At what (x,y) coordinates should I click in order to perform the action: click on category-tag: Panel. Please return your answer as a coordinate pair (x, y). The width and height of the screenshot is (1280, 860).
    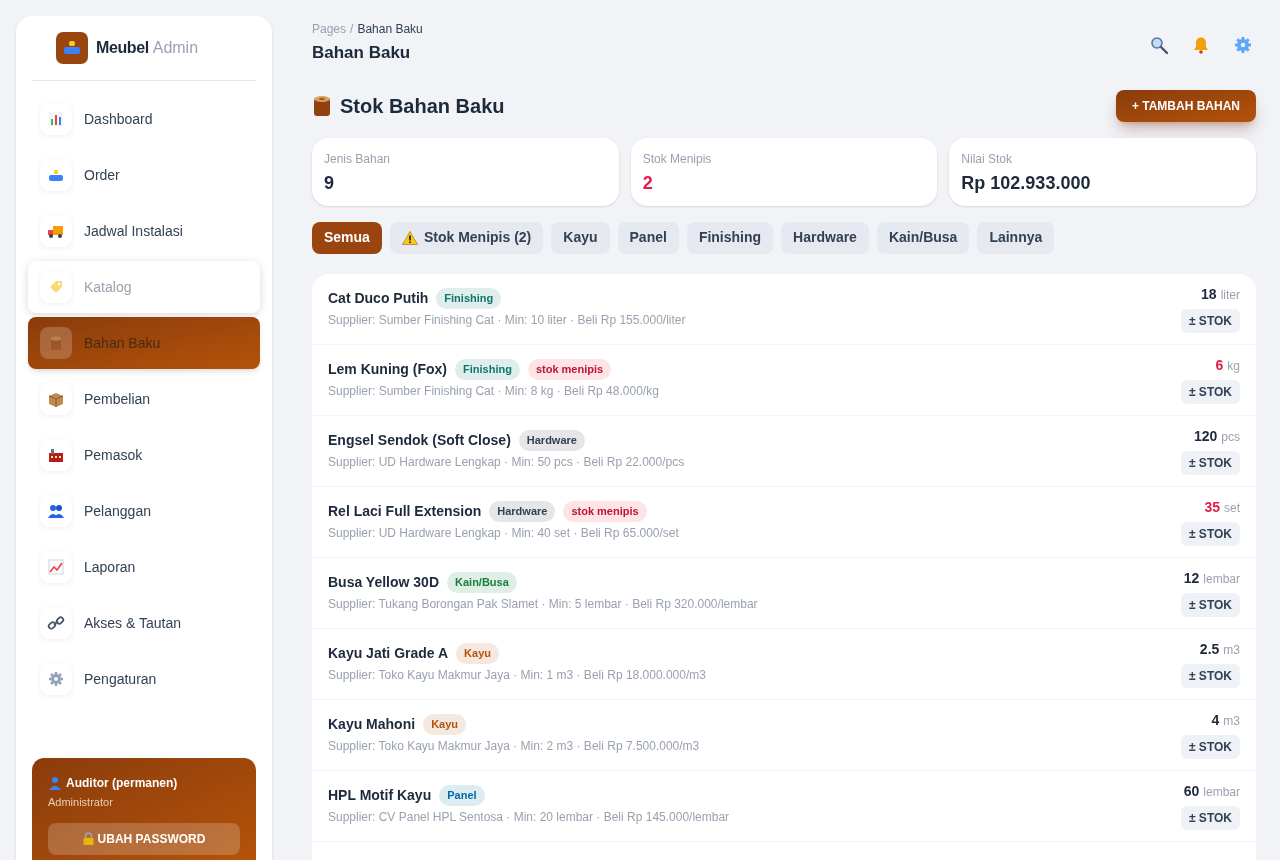
    Looking at the image, I should click on (462, 795).